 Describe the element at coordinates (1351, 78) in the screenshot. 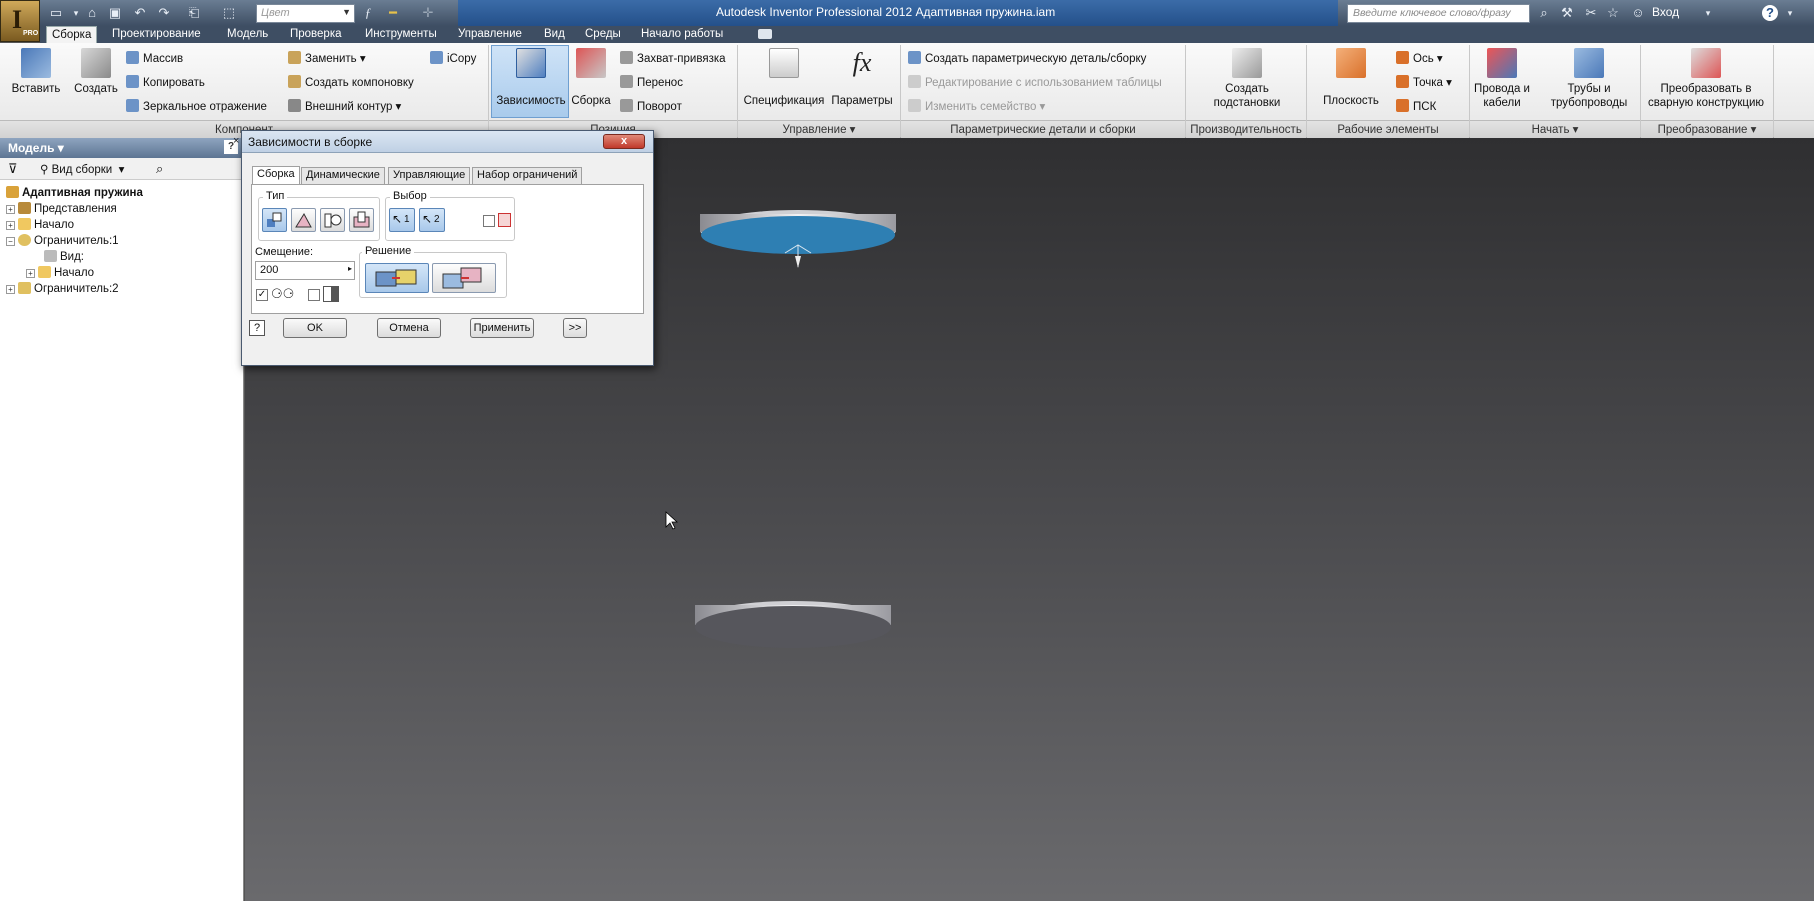

I see `plane-button: Плоскость` at that location.